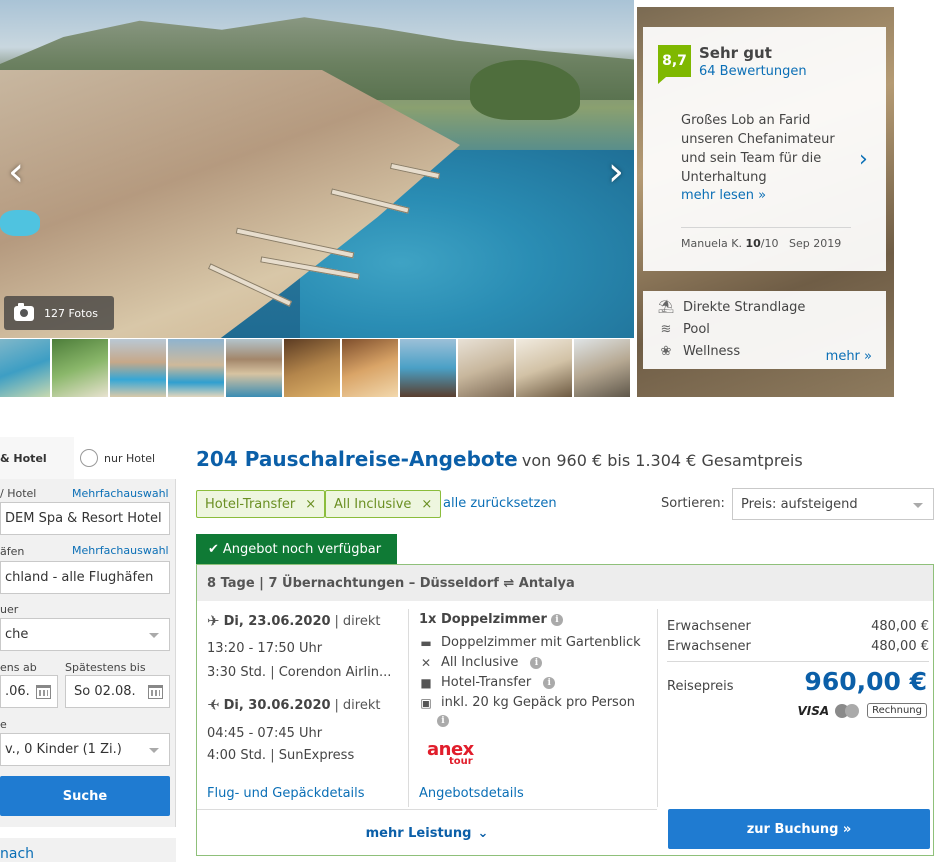 The image size is (934, 862). I want to click on chevron-down-icon, so click(918, 505).